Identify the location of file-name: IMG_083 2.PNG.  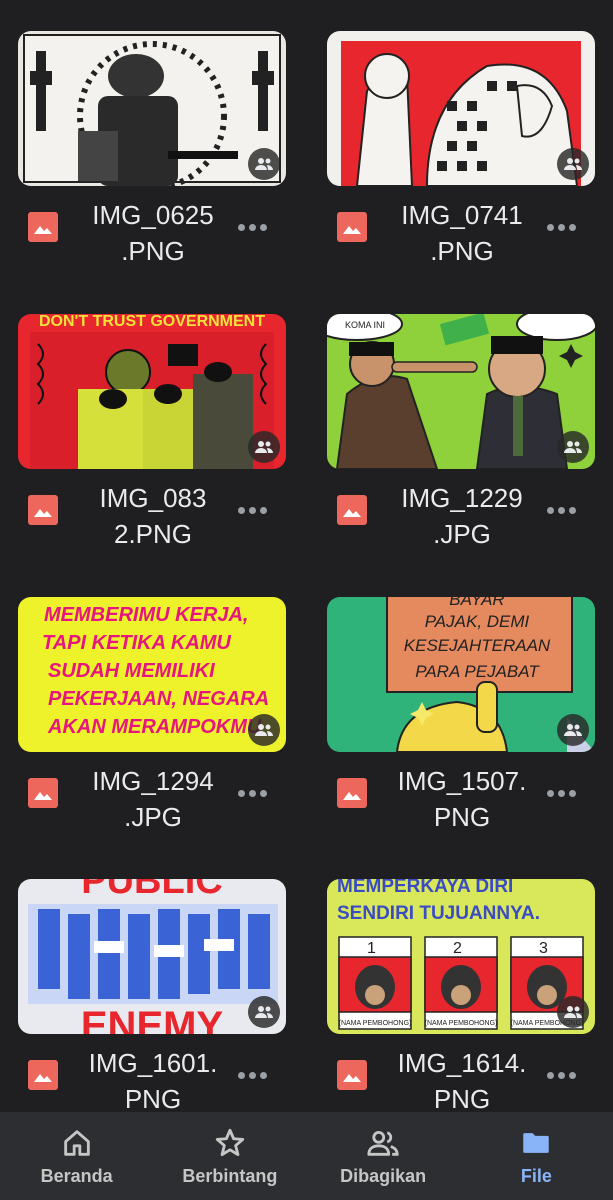
(153, 516).